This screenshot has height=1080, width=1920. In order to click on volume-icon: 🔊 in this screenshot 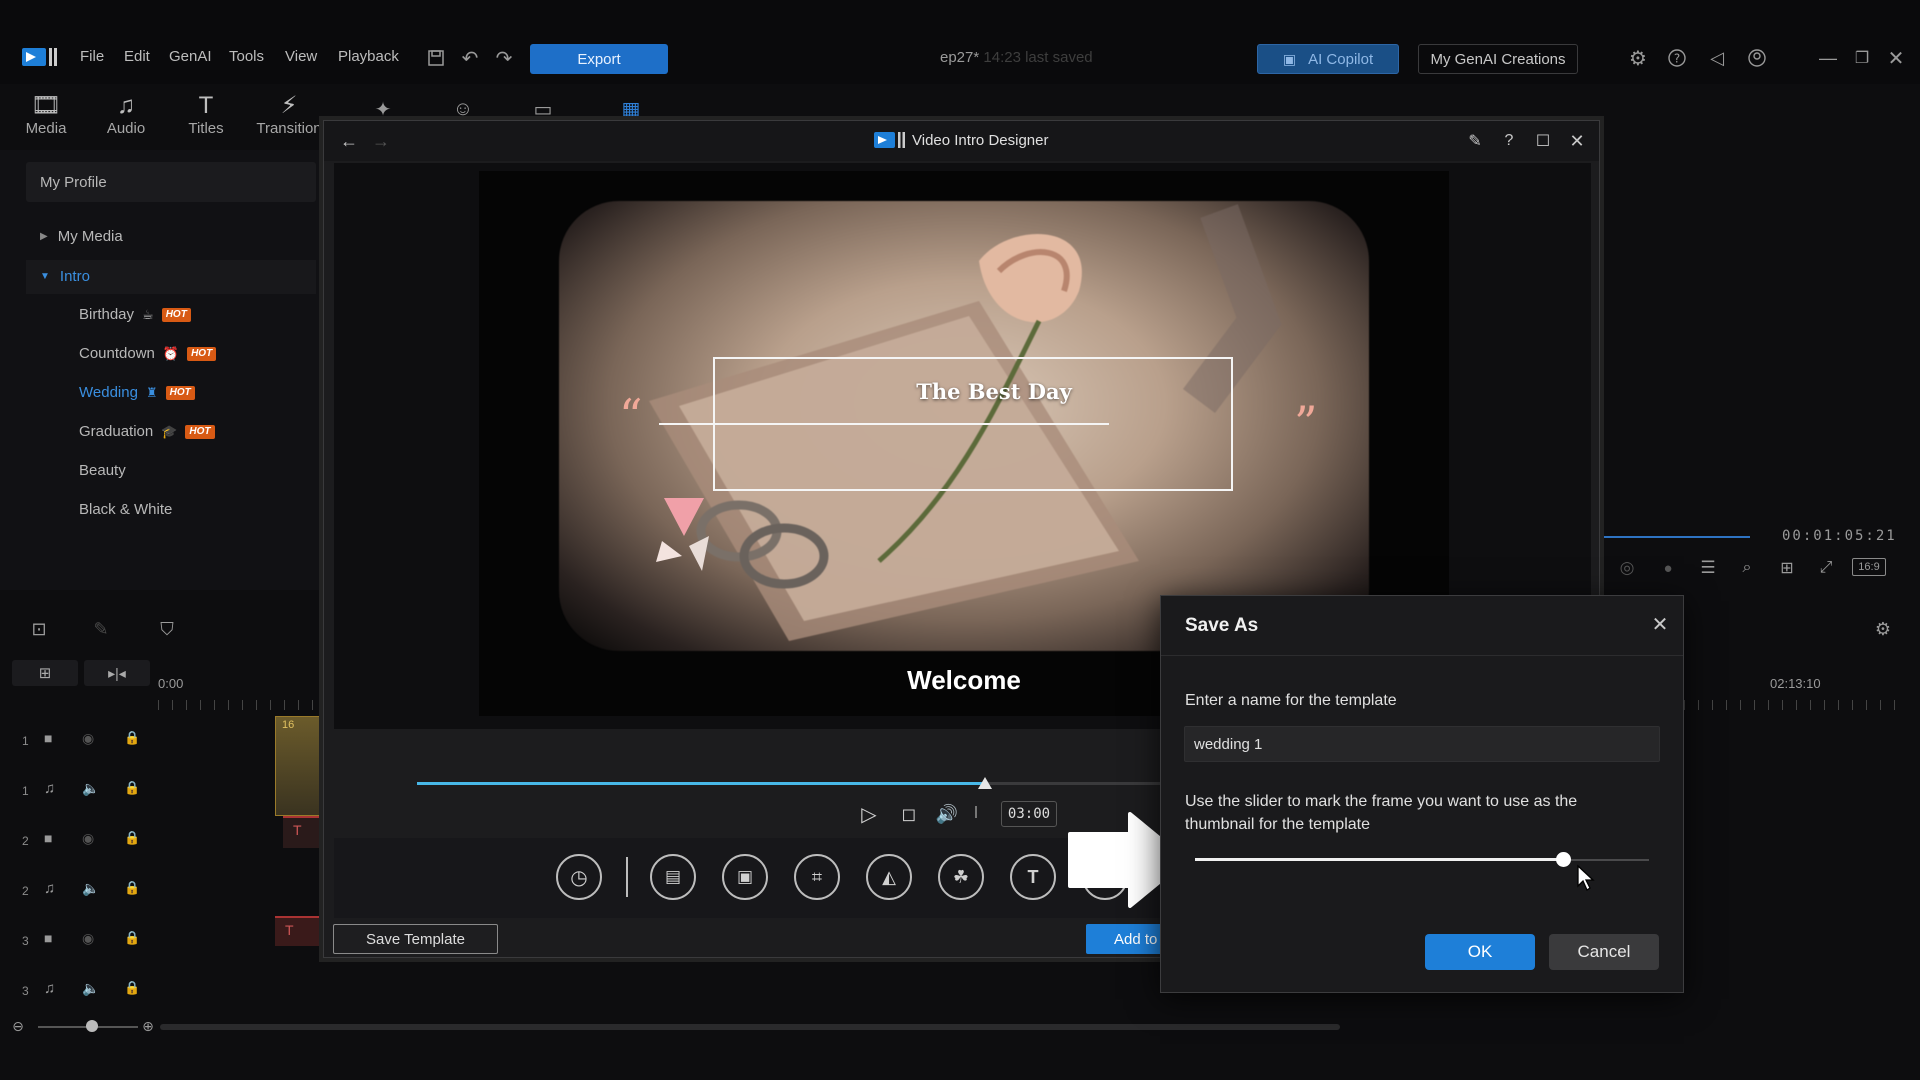, I will do `click(947, 814)`.